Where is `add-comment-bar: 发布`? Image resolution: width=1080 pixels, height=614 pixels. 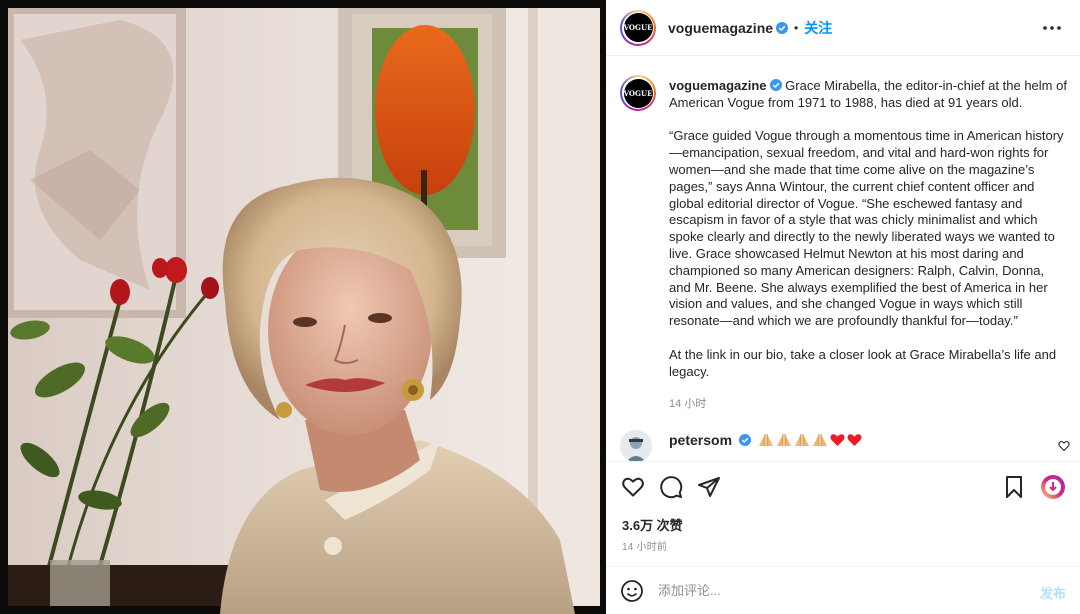 add-comment-bar: 发布 is located at coordinates (843, 590).